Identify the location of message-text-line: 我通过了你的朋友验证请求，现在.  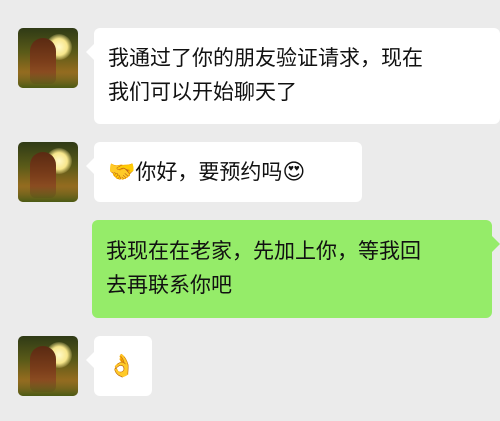
(265, 58).